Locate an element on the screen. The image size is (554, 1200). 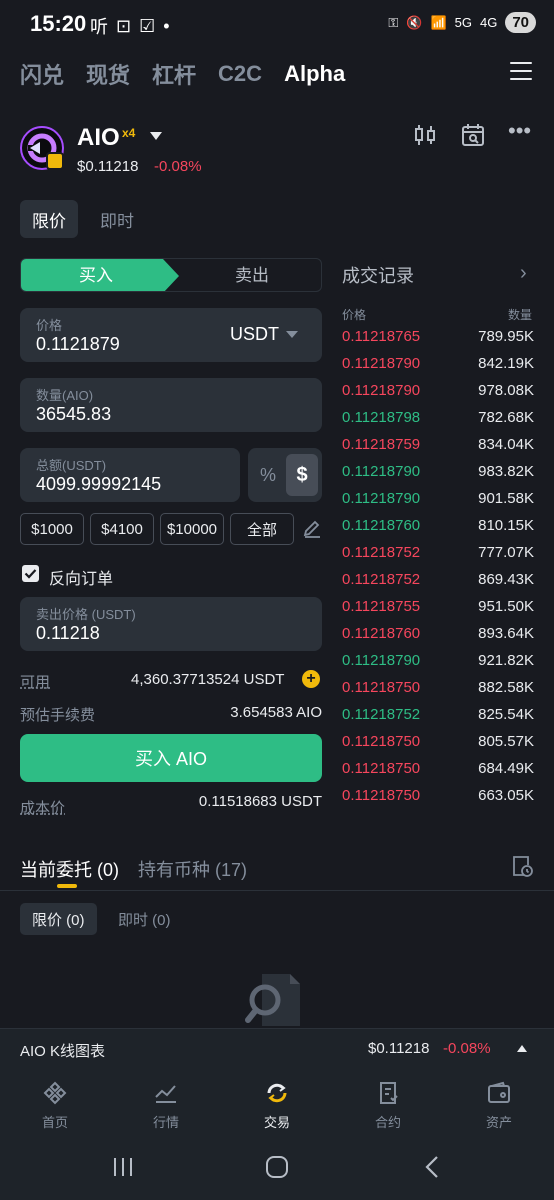
home-button-icon is located at coordinates (277, 1169).